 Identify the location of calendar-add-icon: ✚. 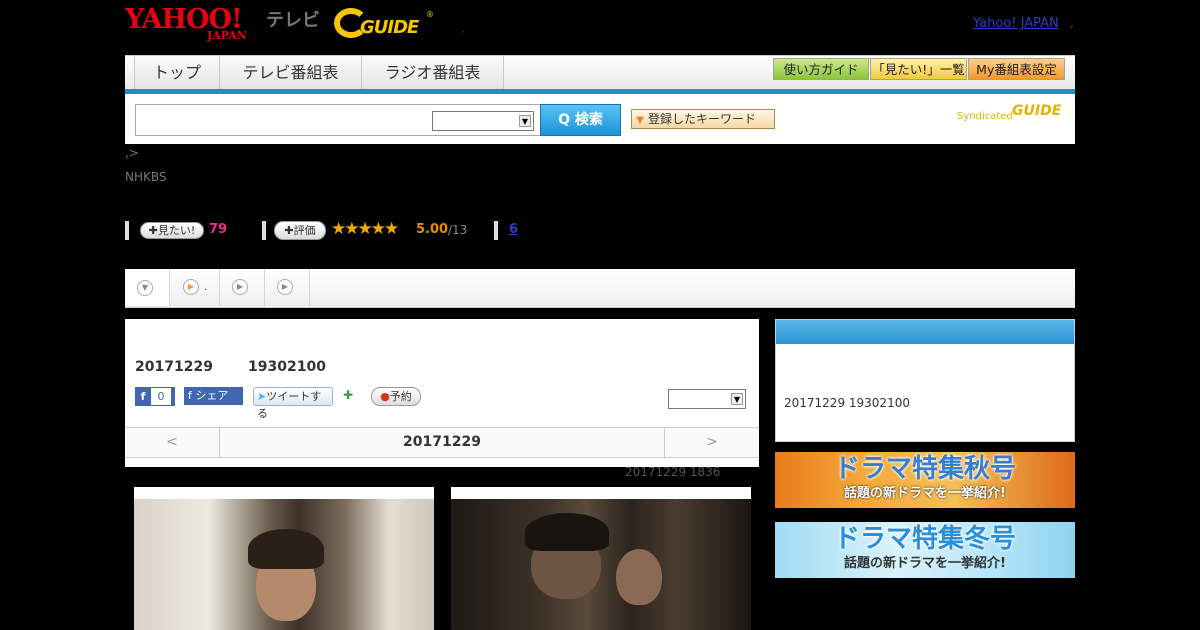
(351, 396).